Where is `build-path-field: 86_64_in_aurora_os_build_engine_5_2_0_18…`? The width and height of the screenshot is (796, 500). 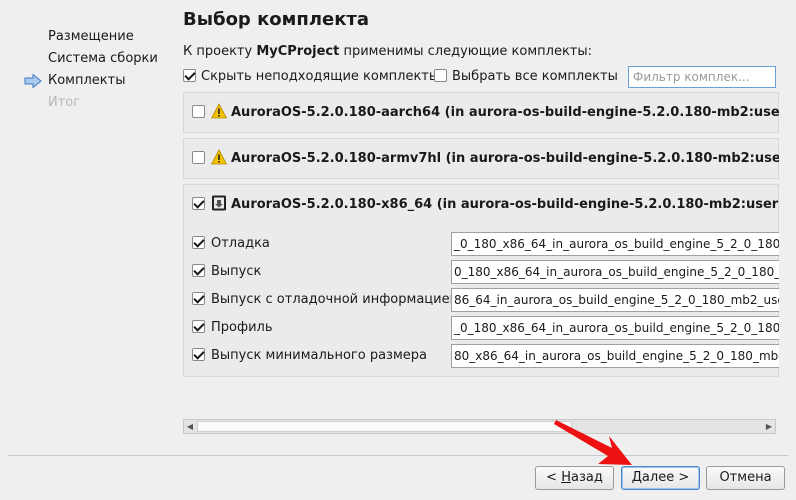 build-path-field: 86_64_in_aurora_os_build_engine_5_2_0_18… is located at coordinates (615, 300).